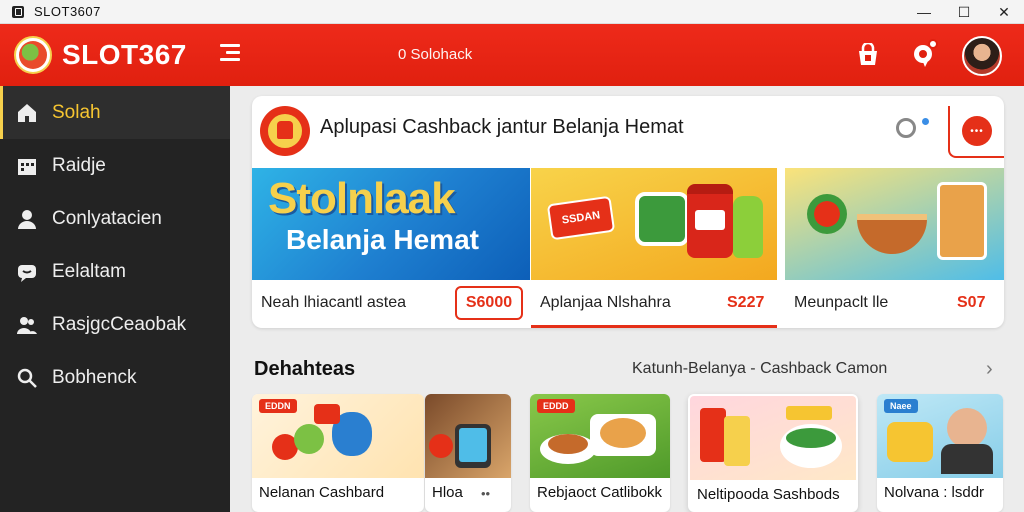 This screenshot has width=1024, height=512. I want to click on window-titlebar: SLOT3607 — ☐ ✕, so click(512, 12).